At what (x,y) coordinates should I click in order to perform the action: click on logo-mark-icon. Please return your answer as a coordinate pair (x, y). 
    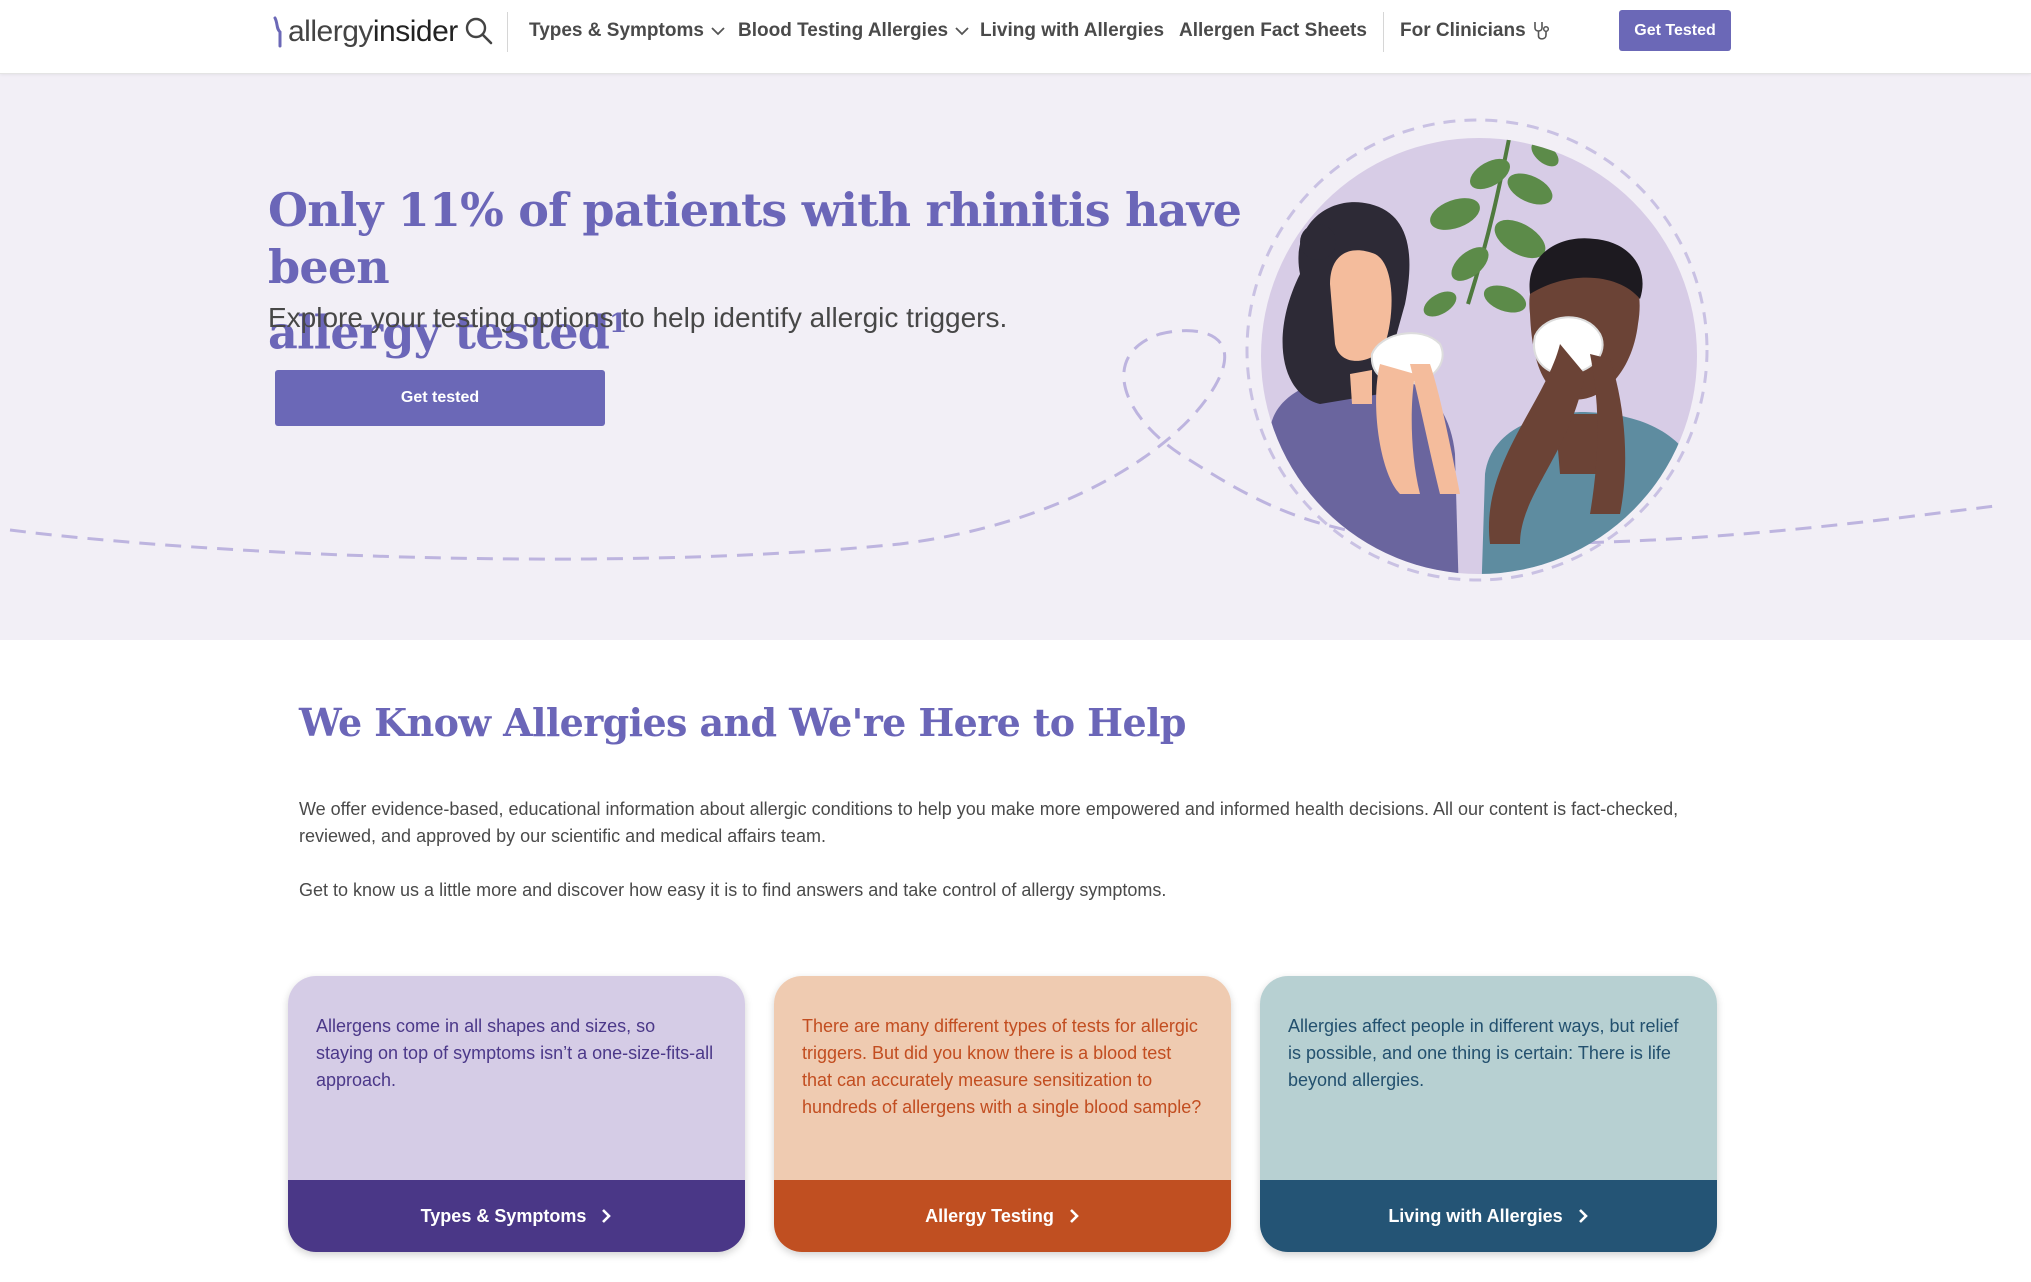
    Looking at the image, I should click on (277, 32).